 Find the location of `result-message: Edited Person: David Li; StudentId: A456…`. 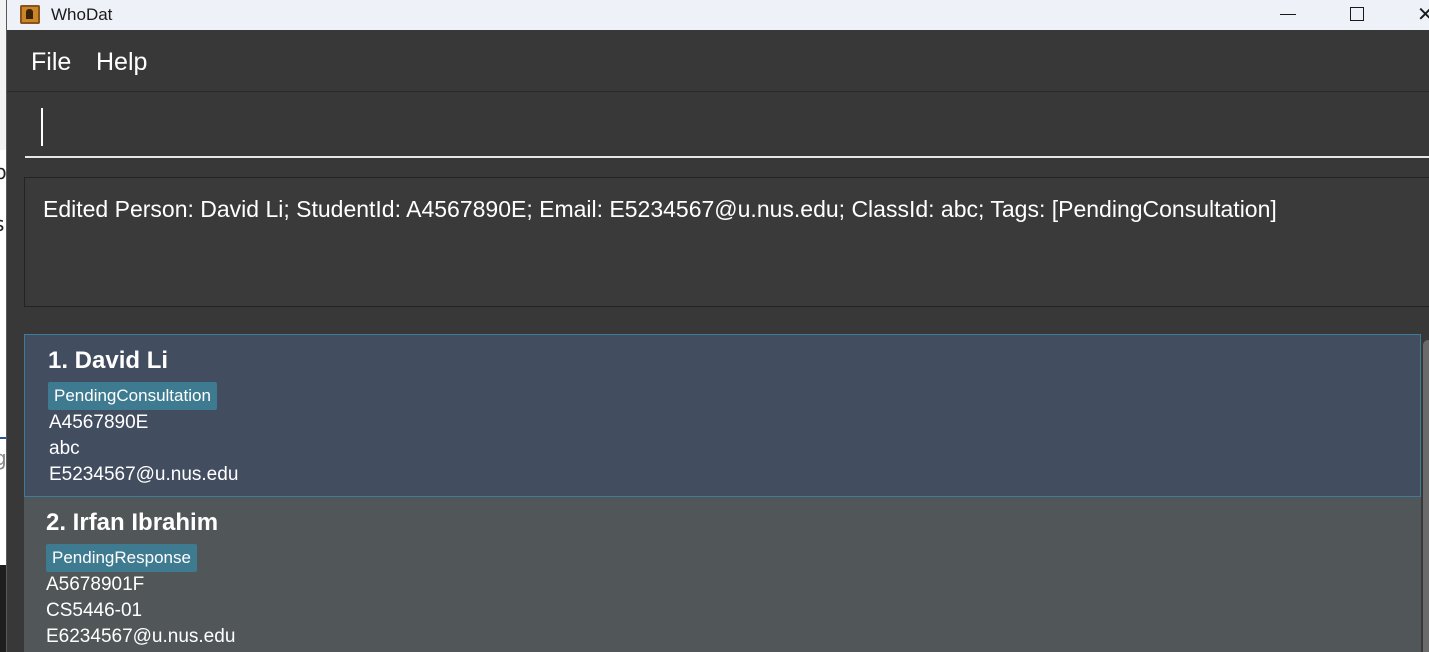

result-message: Edited Person: David Li; StudentId: A456… is located at coordinates (660, 209).